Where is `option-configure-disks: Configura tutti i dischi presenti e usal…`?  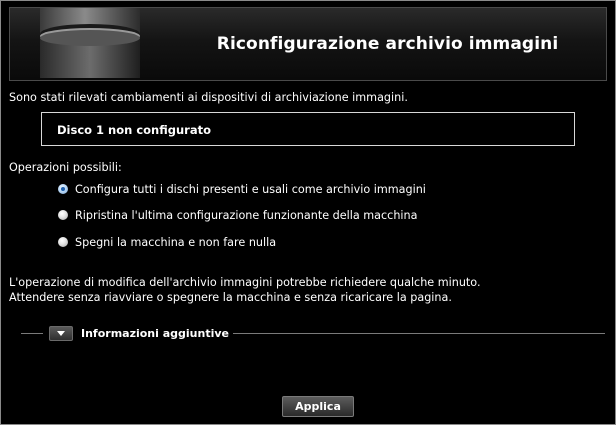
option-configure-disks: Configura tutti i dischi presenti e usal… is located at coordinates (242, 189).